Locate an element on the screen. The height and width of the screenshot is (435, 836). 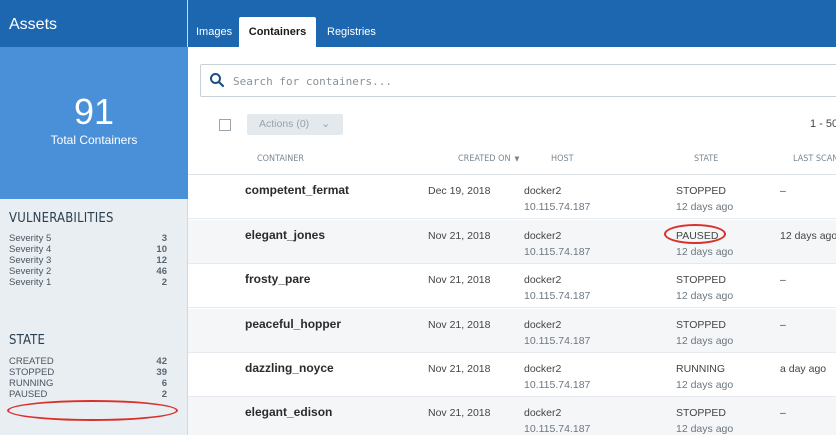
sort-down-icon: ▼ is located at coordinates (517, 159).